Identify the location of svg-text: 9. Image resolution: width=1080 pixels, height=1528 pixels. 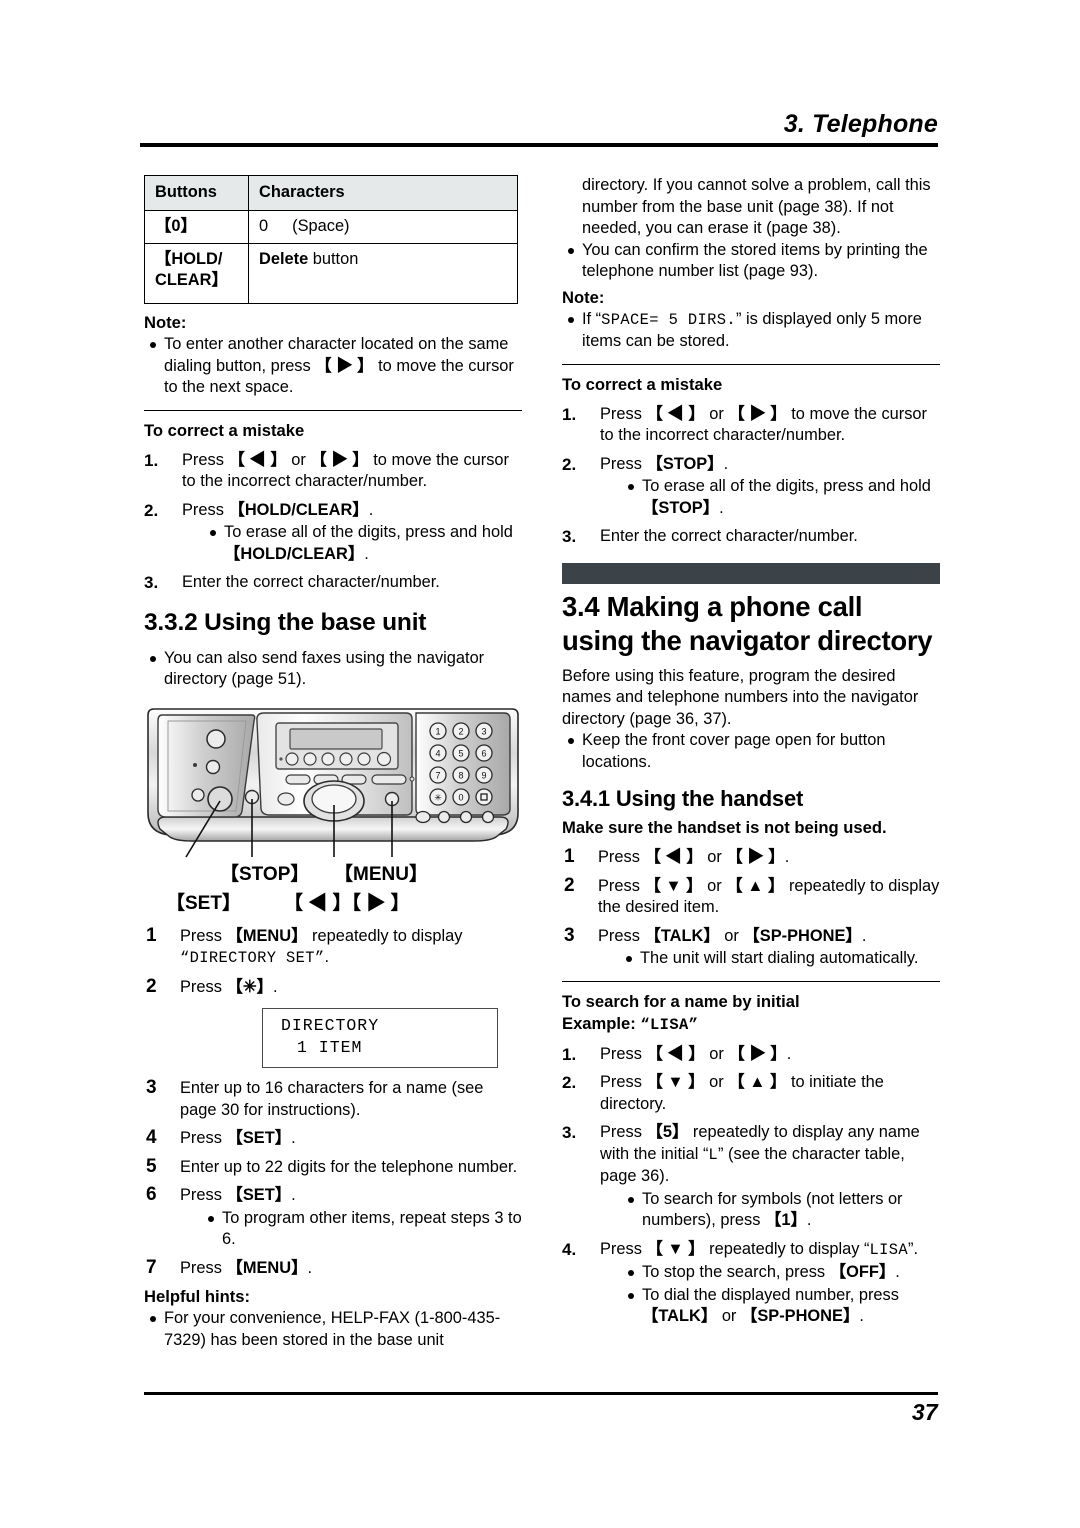
(483, 775).